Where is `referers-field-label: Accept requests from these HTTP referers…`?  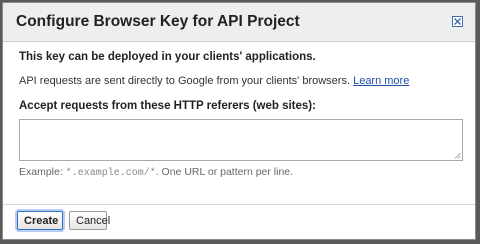 referers-field-label: Accept requests from these HTTP referers… is located at coordinates (167, 106).